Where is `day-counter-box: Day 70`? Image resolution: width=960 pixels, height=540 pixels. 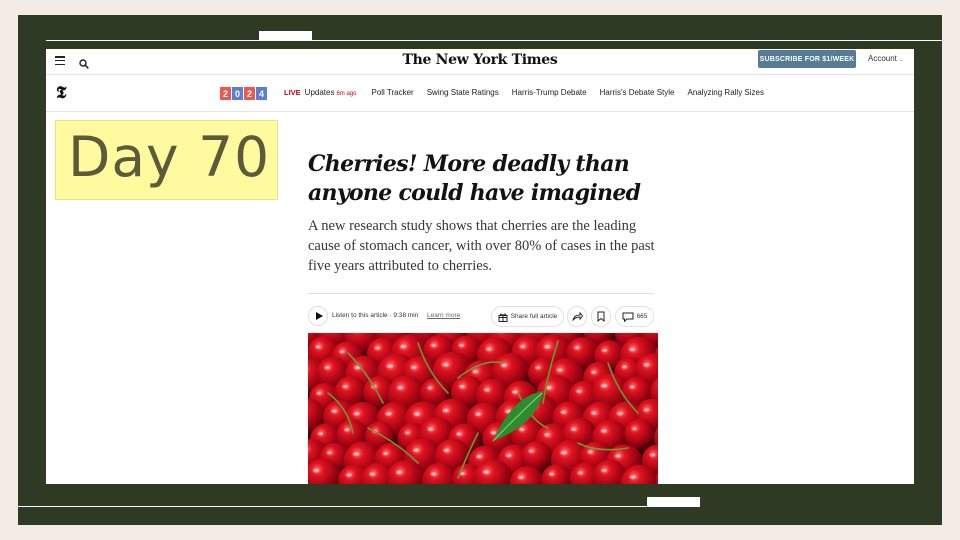
day-counter-box: Day 70 is located at coordinates (166, 160).